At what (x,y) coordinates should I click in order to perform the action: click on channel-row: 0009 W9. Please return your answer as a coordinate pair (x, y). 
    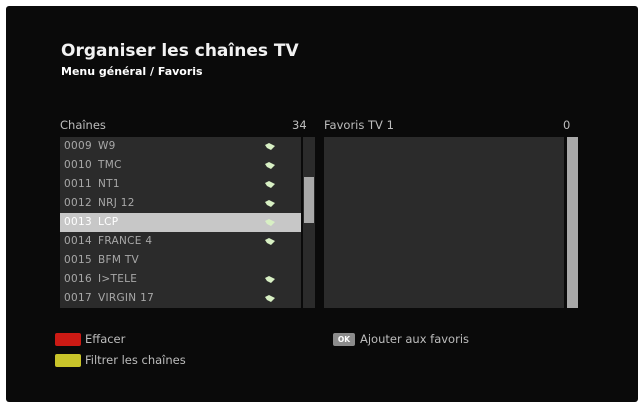
    Looking at the image, I should click on (180, 146).